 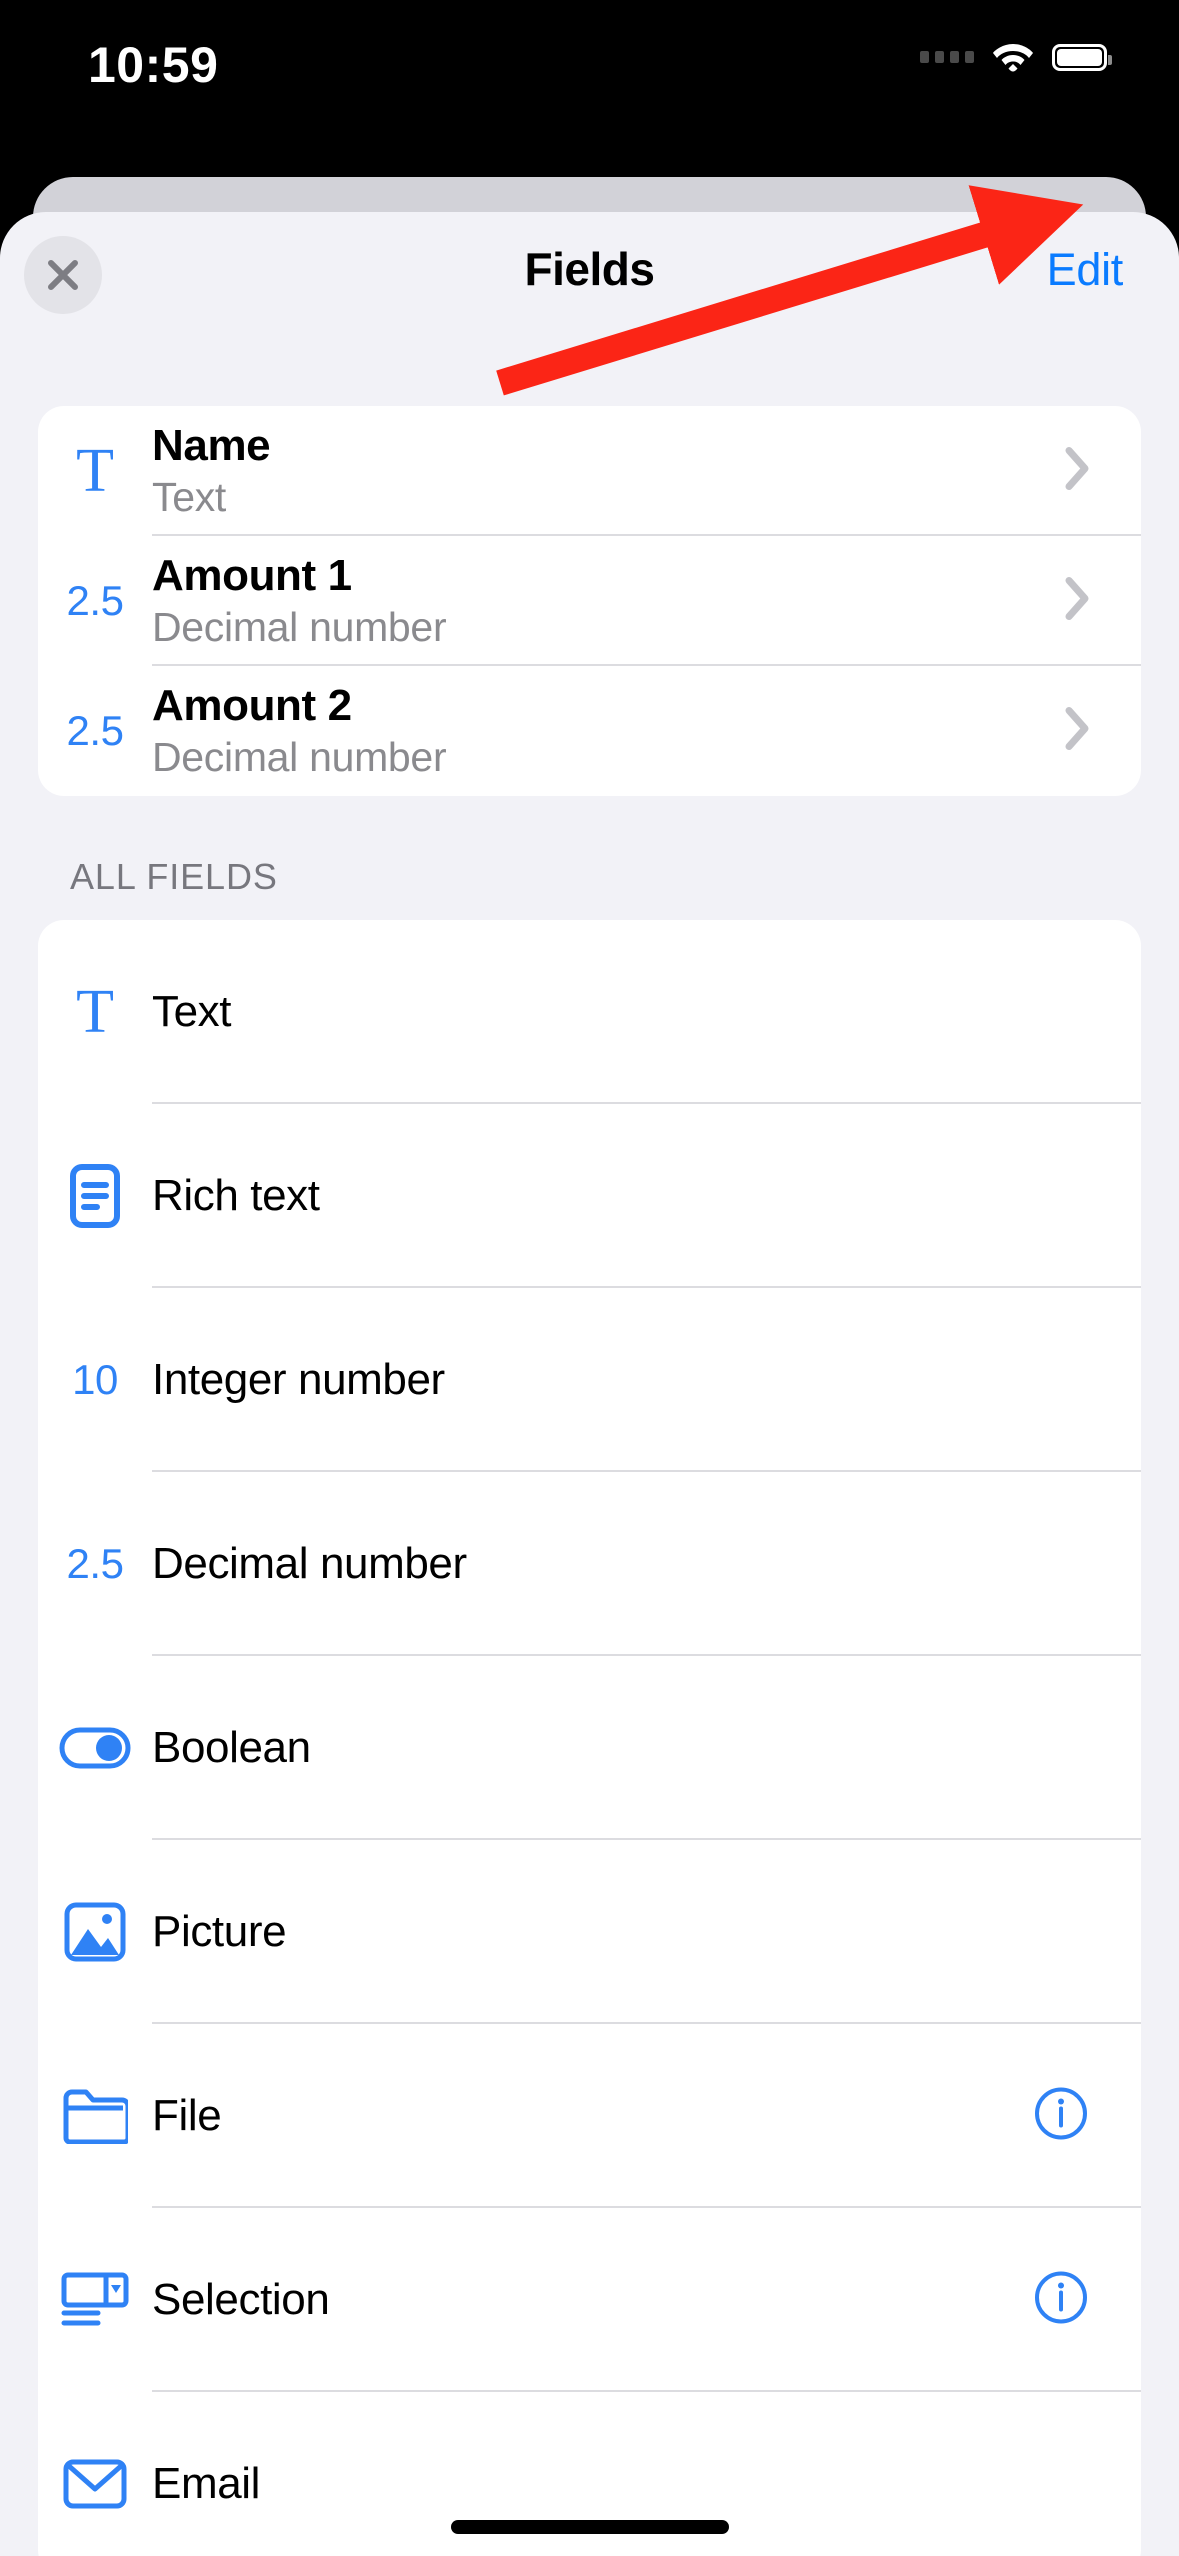 I want to click on home-indicator, so click(x=589, y=2527).